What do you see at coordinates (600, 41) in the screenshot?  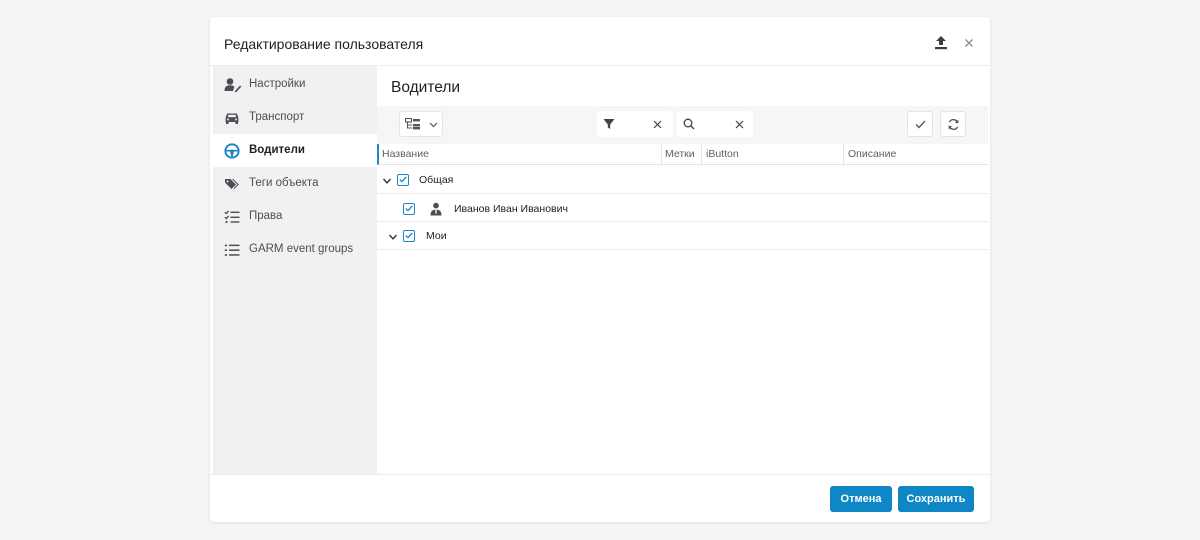 I see `dialog-header: Редактирование пользователя` at bounding box center [600, 41].